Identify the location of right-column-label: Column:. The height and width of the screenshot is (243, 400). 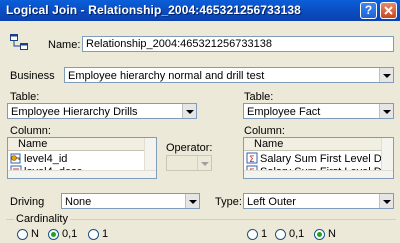
(264, 131).